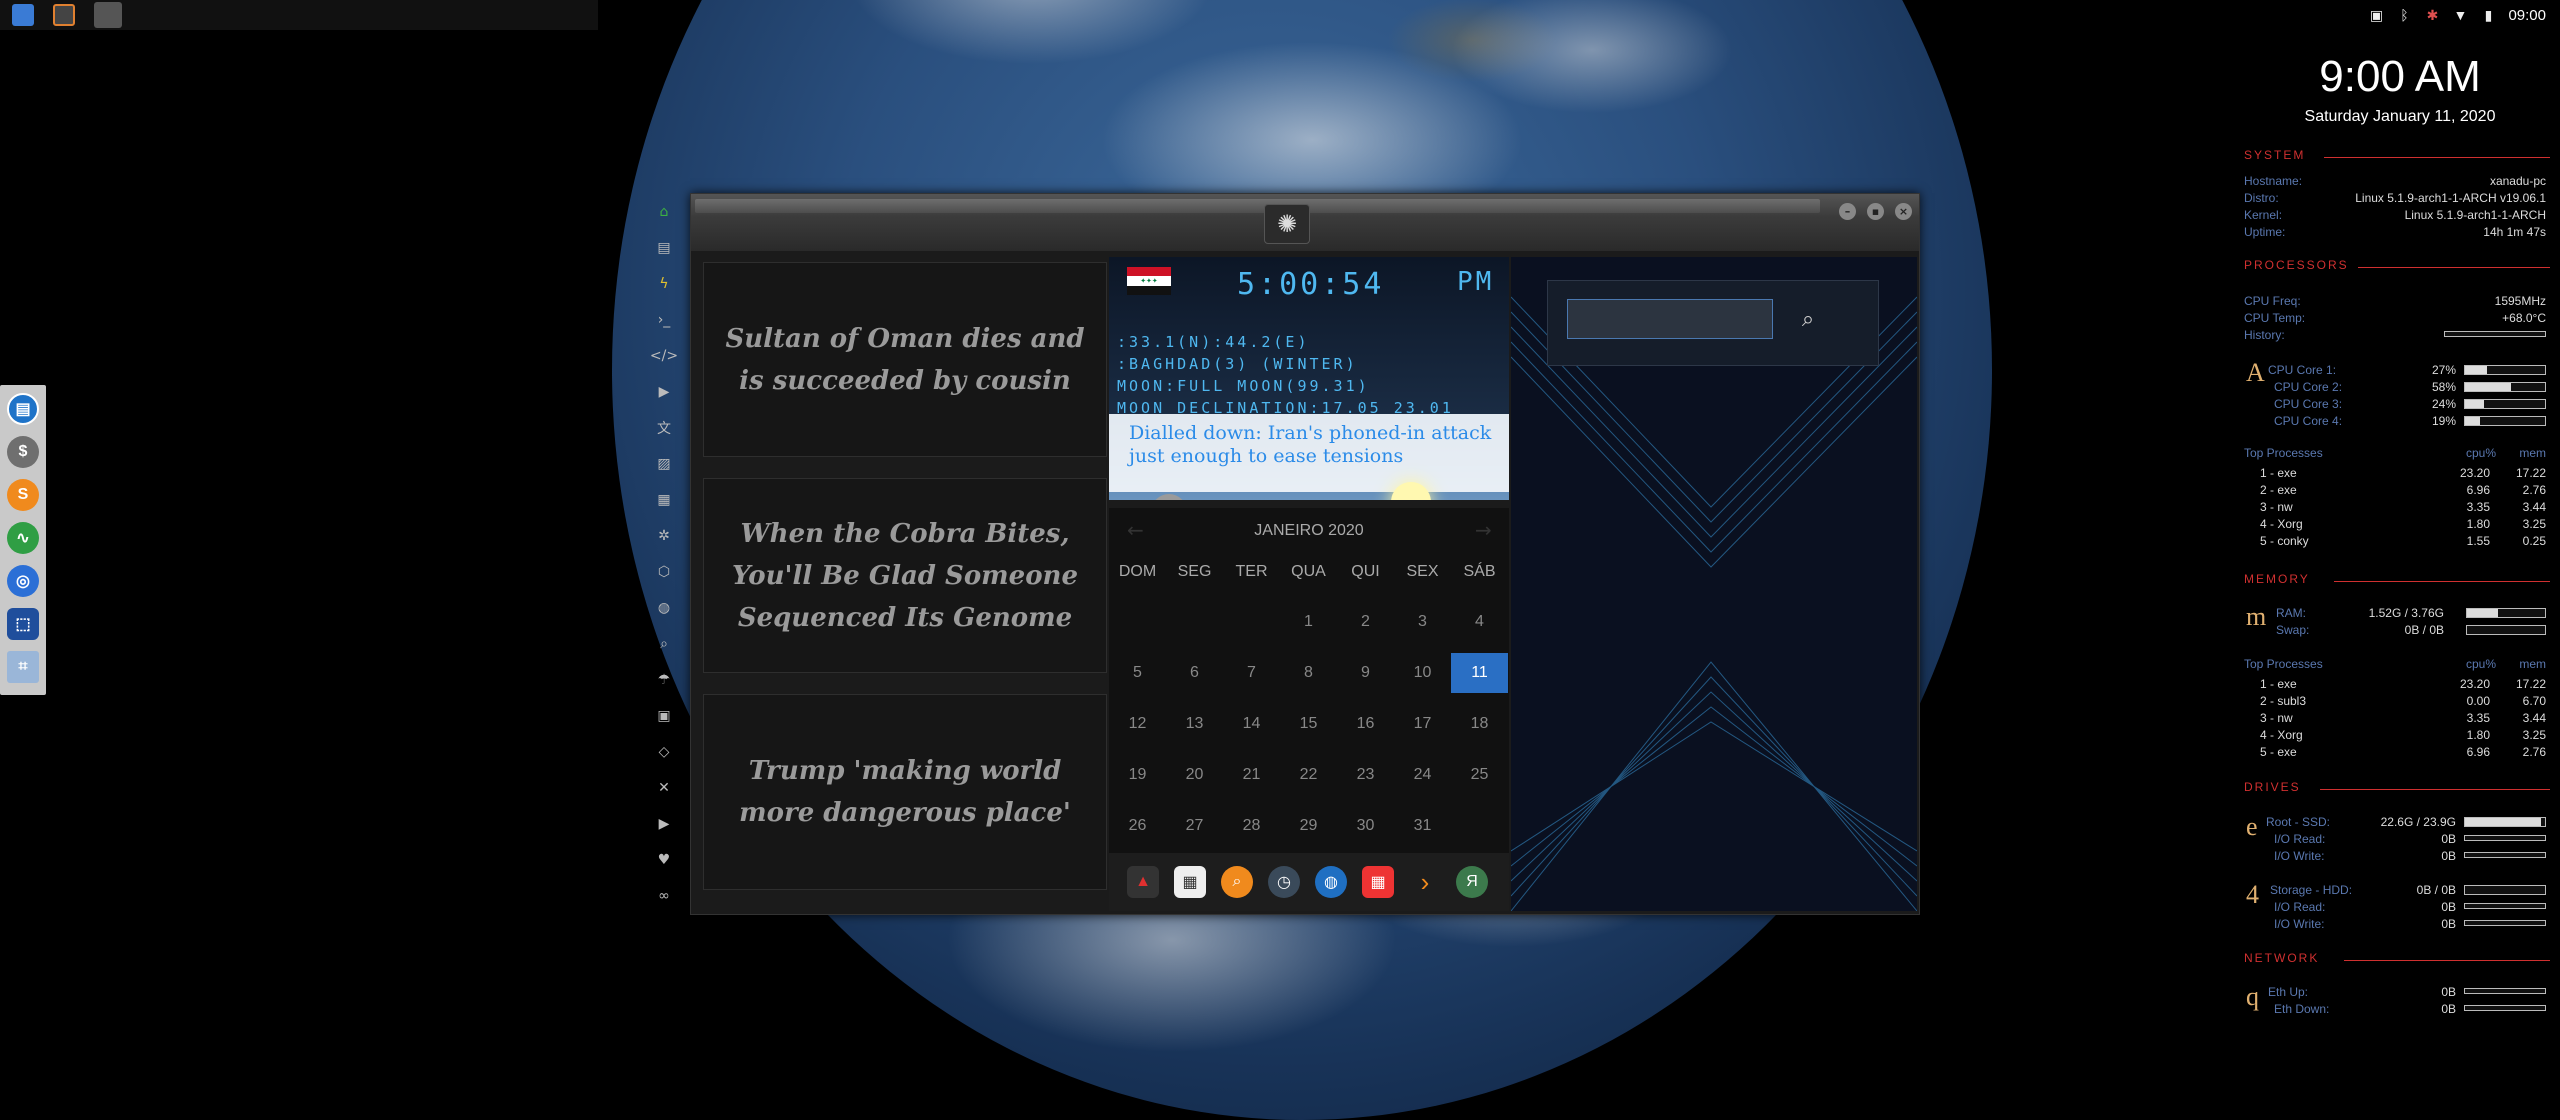 The image size is (2560, 1120). Describe the element at coordinates (1194, 724) in the screenshot. I see `calendar-day: 13` at that location.